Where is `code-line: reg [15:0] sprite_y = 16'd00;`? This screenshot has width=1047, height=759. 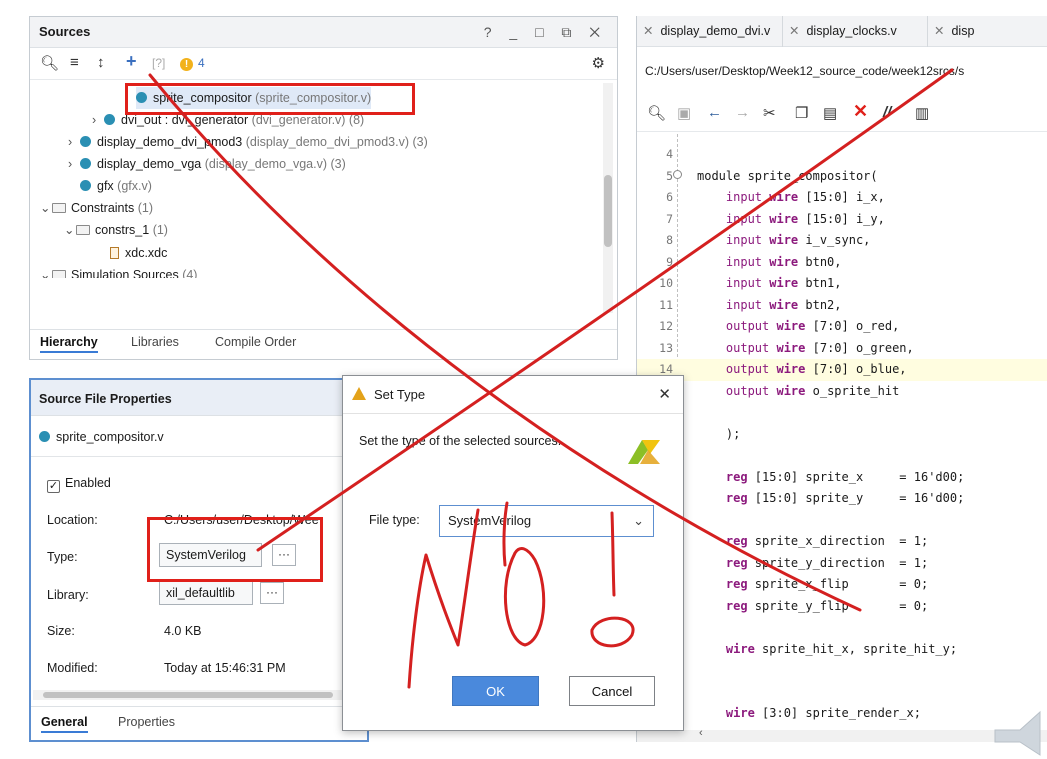 code-line: reg [15:0] sprite_y = 16'd00; is located at coordinates (842, 499).